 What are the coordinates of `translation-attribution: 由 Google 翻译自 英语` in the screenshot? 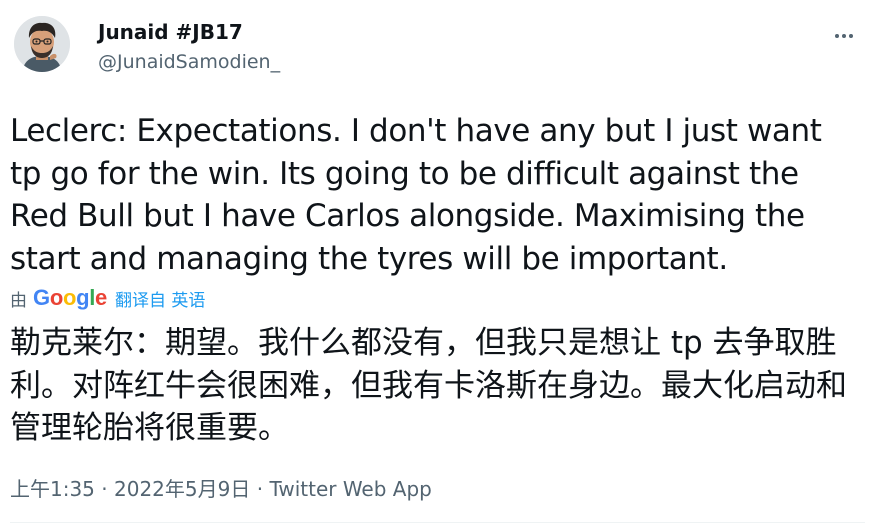 It's located at (107, 298).